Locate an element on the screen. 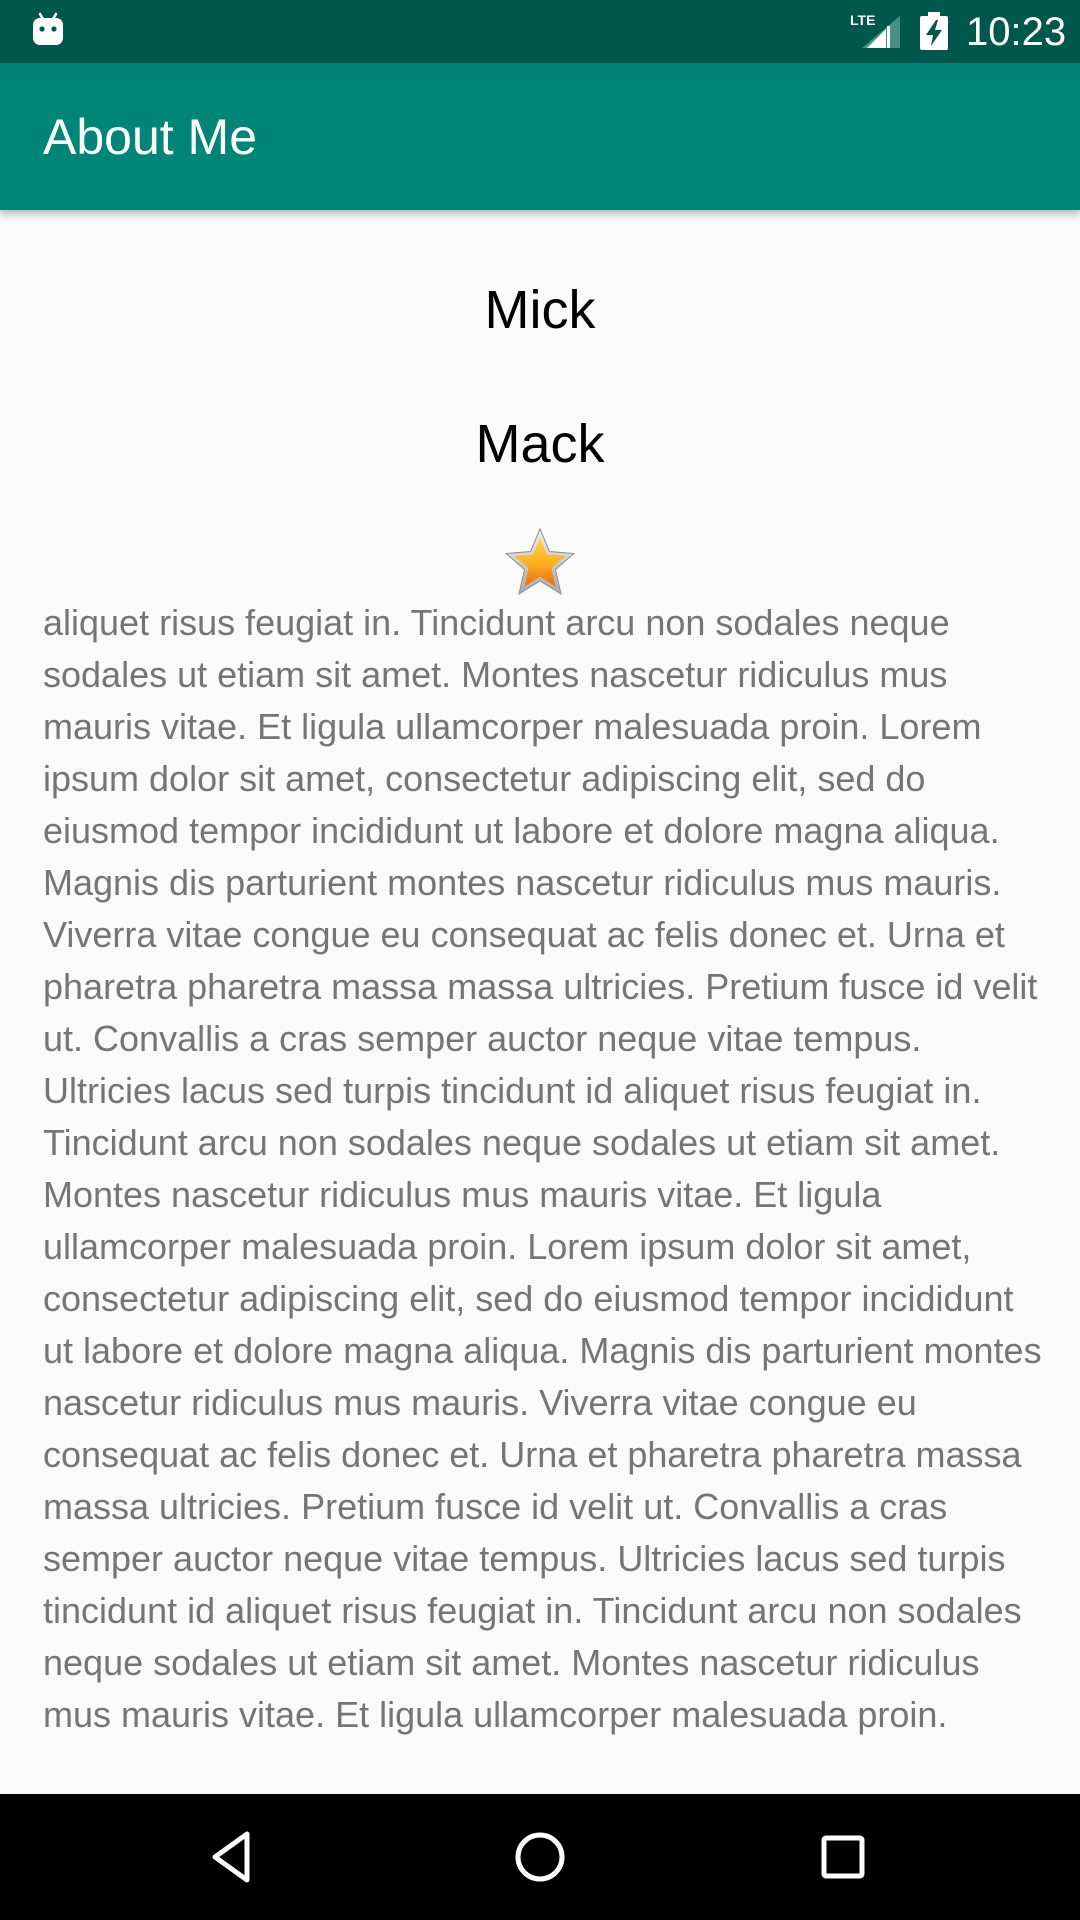  status-bar: LTE 10:23 is located at coordinates (540, 31).